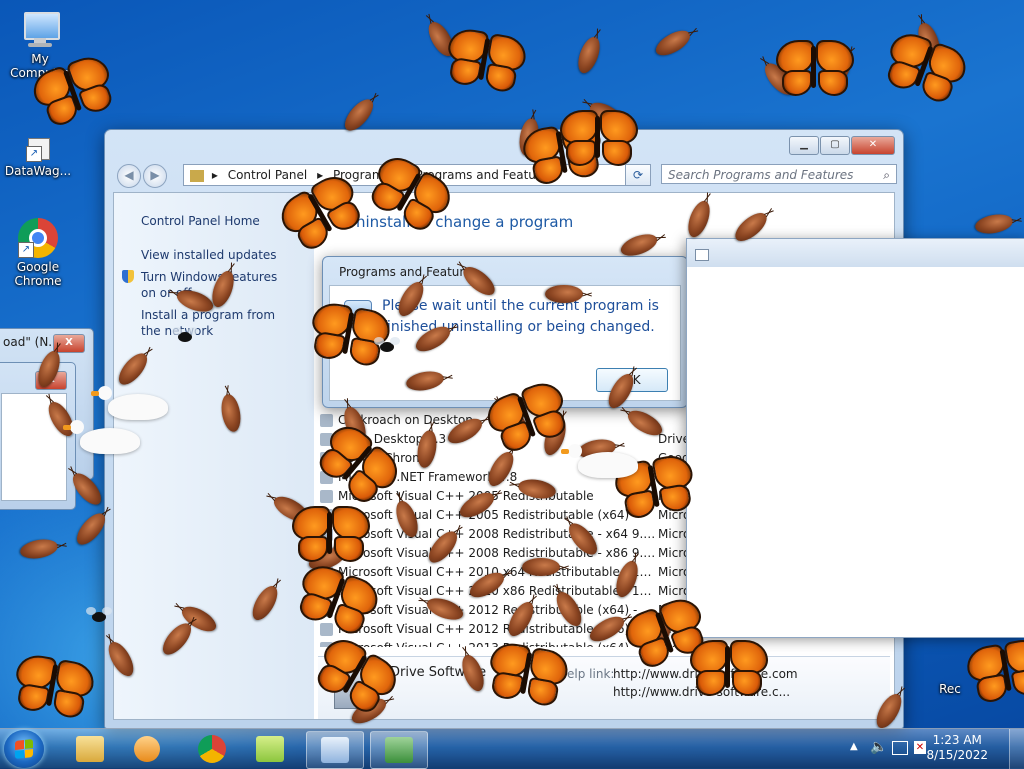 Image resolution: width=1024 pixels, height=769 pixels. Describe the element at coordinates (361, 175) in the screenshot. I see `breadcrumb-programs: Programs` at that location.